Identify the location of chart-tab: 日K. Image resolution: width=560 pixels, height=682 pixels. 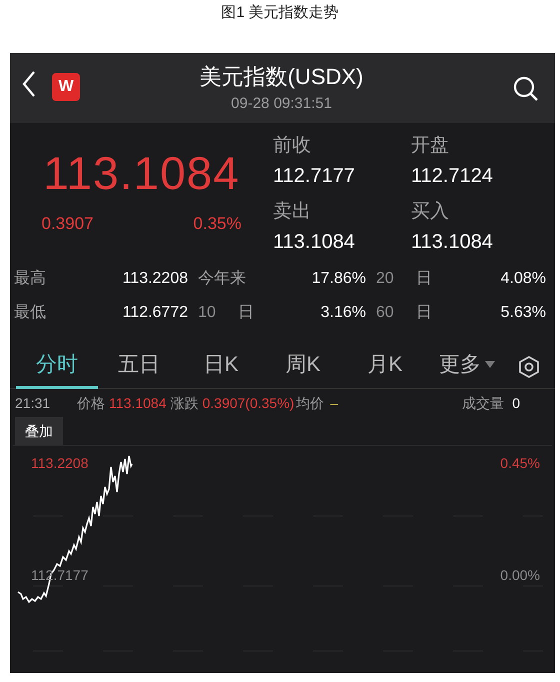
(221, 366).